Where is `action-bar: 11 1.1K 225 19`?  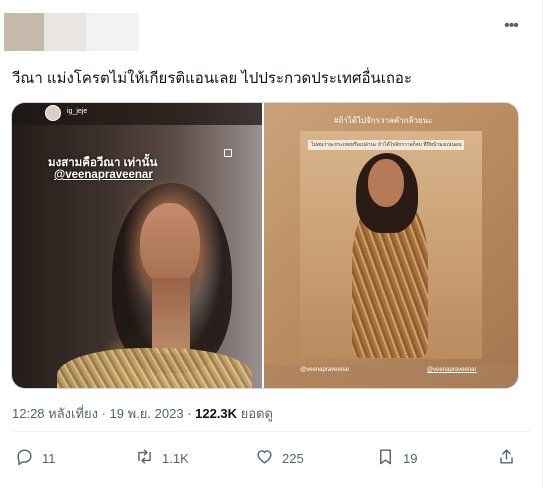
action-bar: 11 1.1K 225 19 is located at coordinates (271, 458).